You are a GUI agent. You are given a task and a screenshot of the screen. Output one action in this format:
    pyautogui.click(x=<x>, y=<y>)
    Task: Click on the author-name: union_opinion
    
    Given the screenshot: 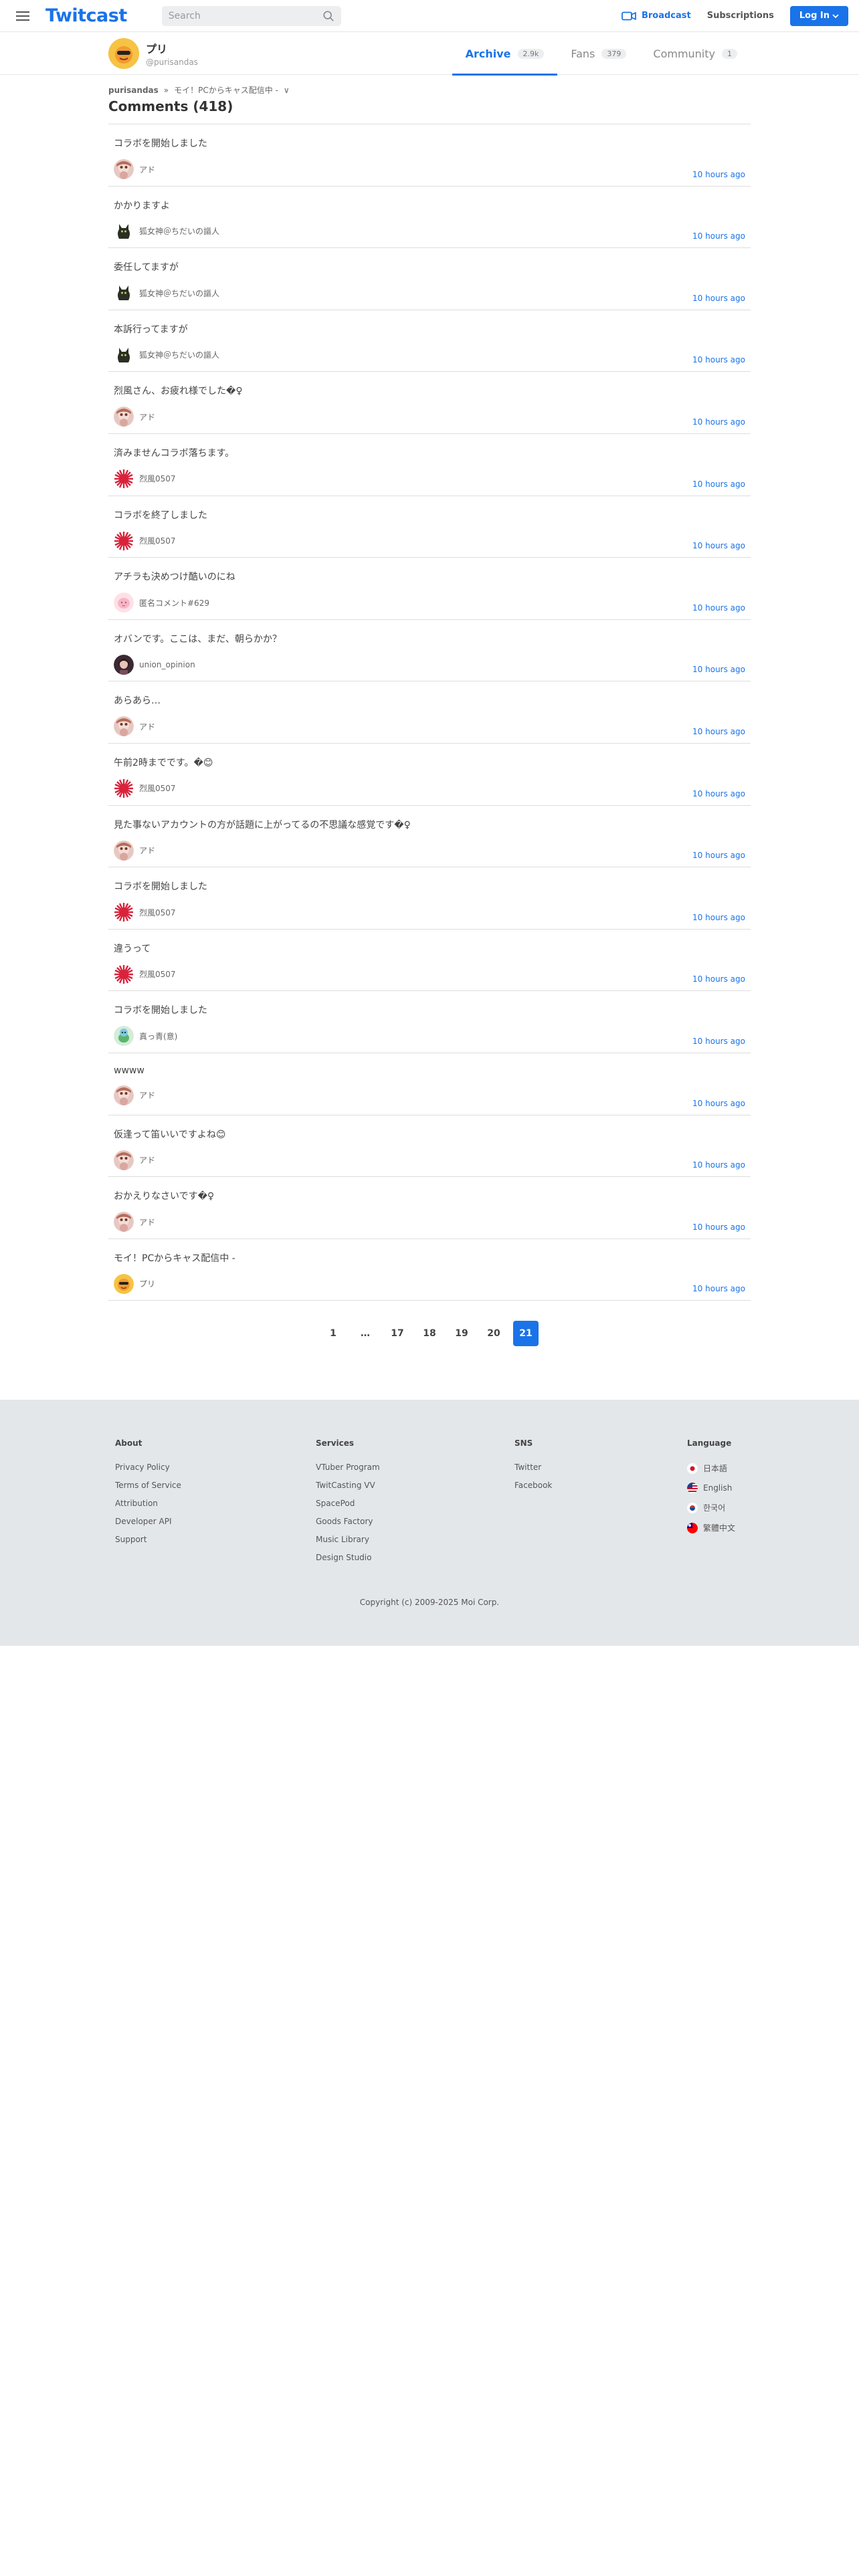 What is the action you would take?
    pyautogui.click(x=167, y=665)
    